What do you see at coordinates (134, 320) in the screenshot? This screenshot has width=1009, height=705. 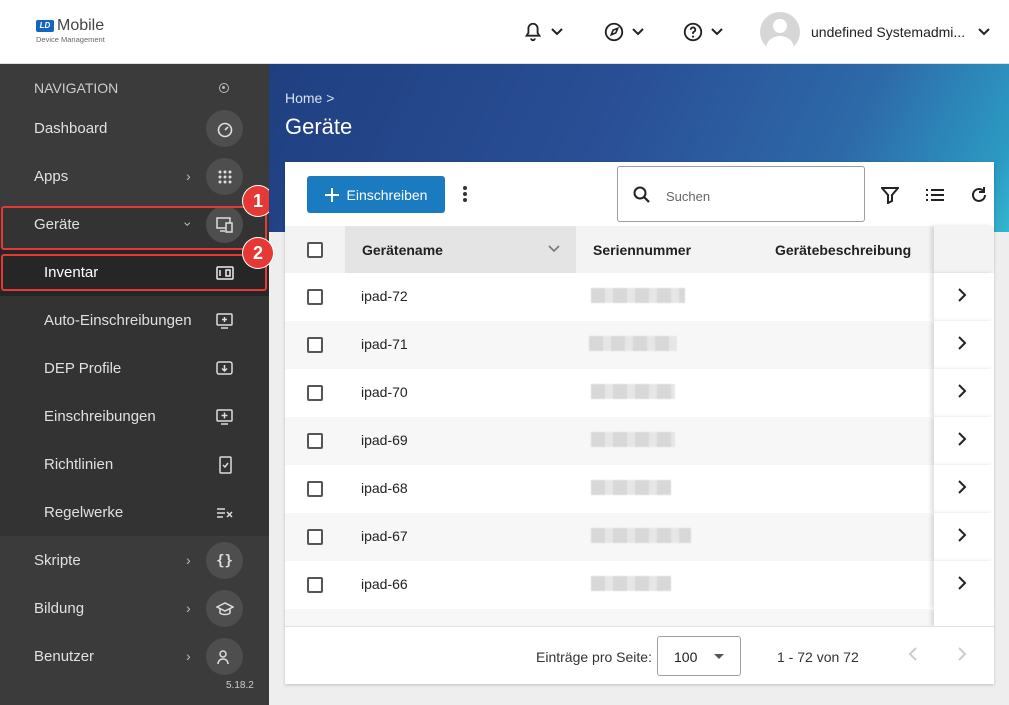 I see `sidebar-item-auto-einschreibungen: Auto-Einschreibungen` at bounding box center [134, 320].